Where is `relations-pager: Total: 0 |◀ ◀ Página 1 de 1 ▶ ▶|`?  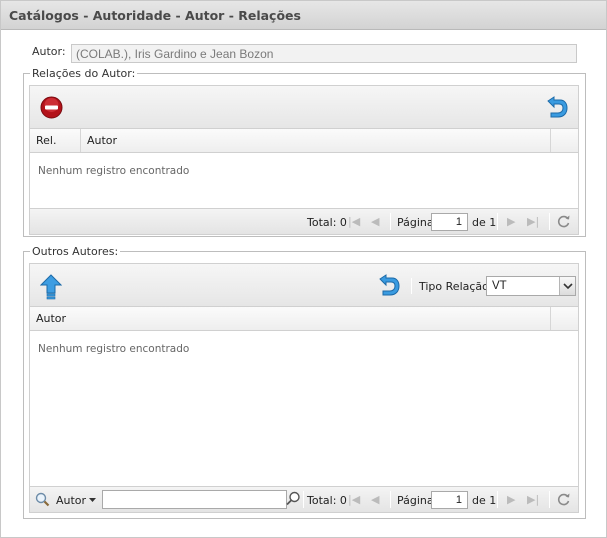 relations-pager: Total: 0 |◀ ◀ Página 1 de 1 ▶ ▶| is located at coordinates (304, 221).